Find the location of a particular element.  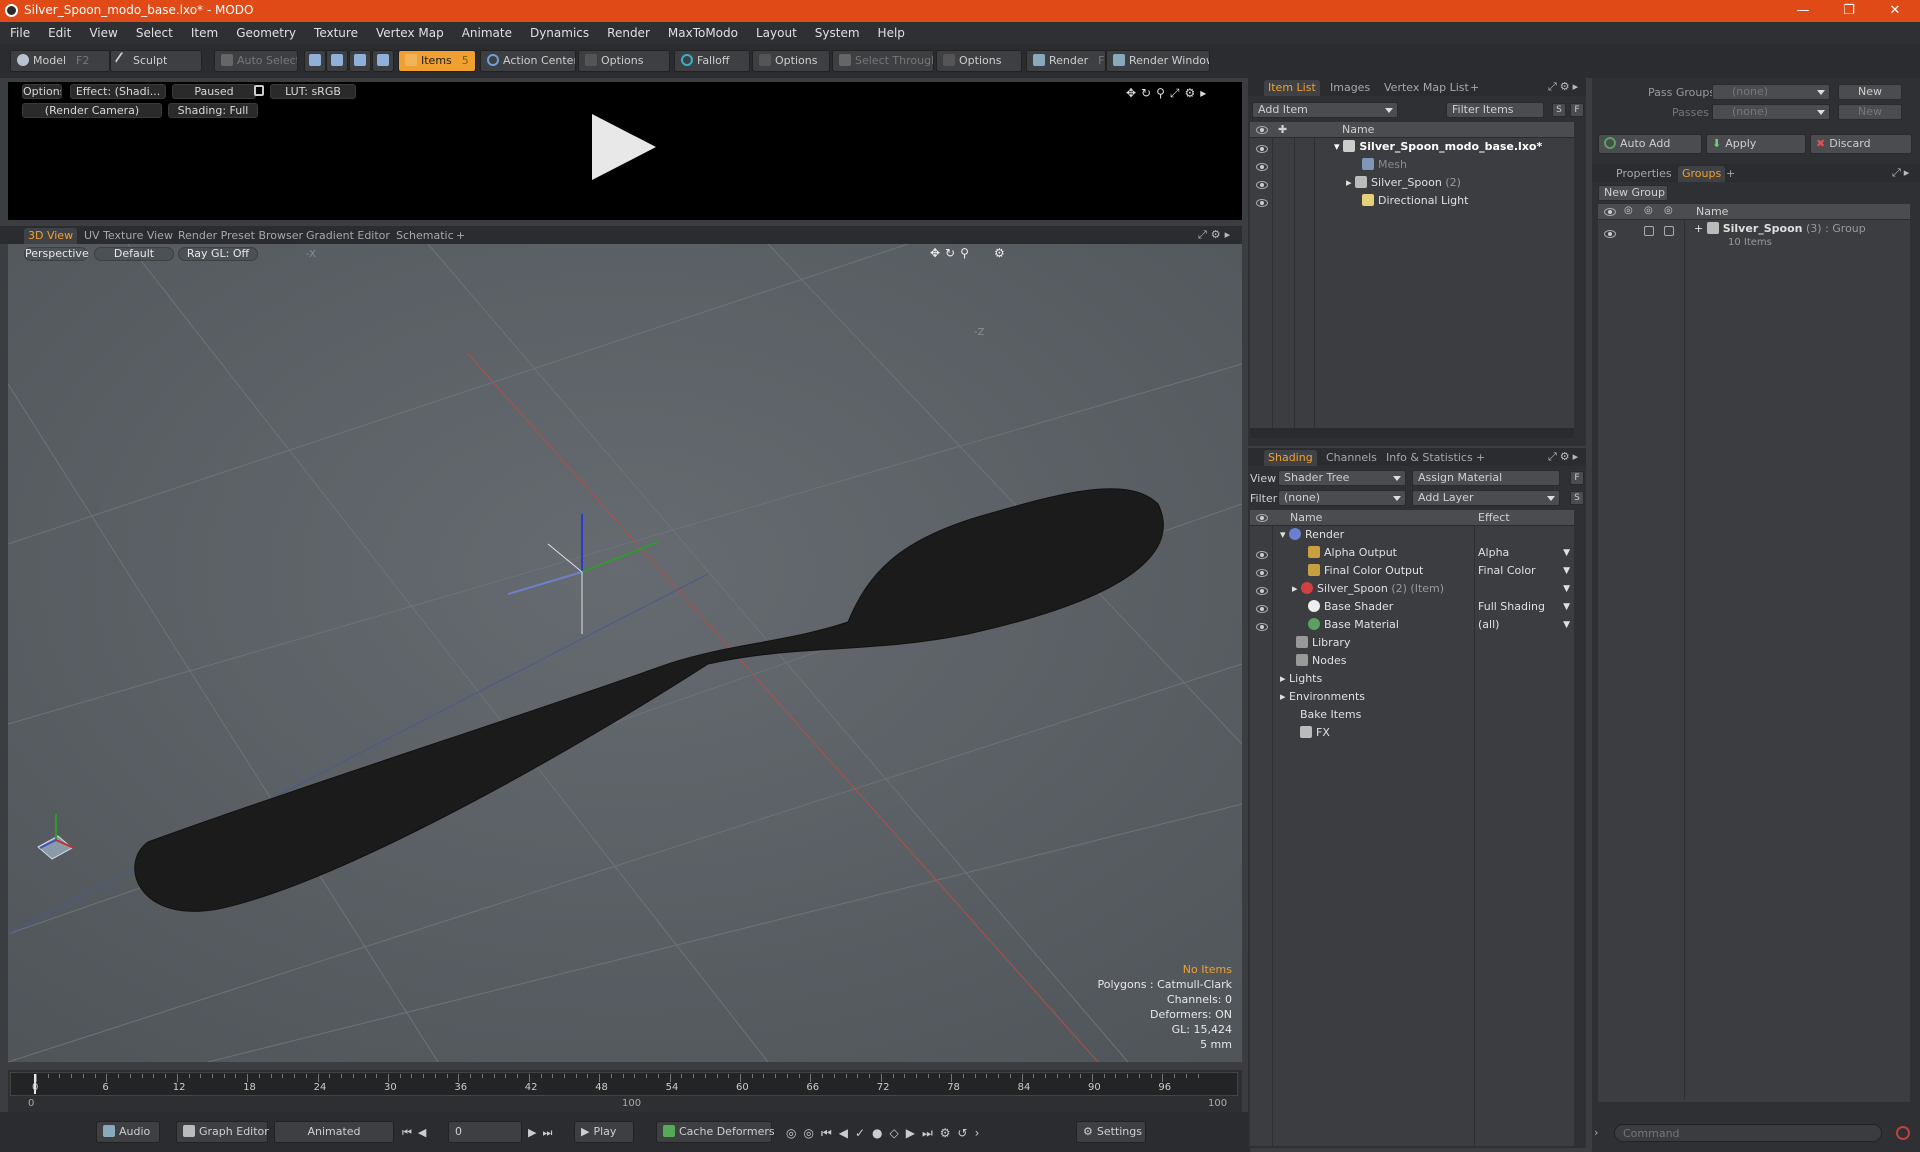

tree-row-alpha-output: Alpha Output is located at coordinates (1352, 553).